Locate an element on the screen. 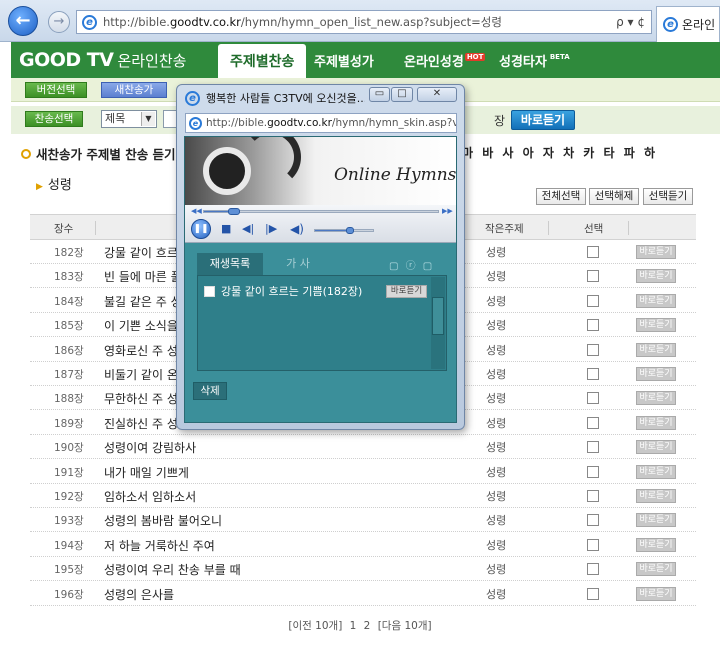  browser-tab: e 온라인 is located at coordinates (688, 24).